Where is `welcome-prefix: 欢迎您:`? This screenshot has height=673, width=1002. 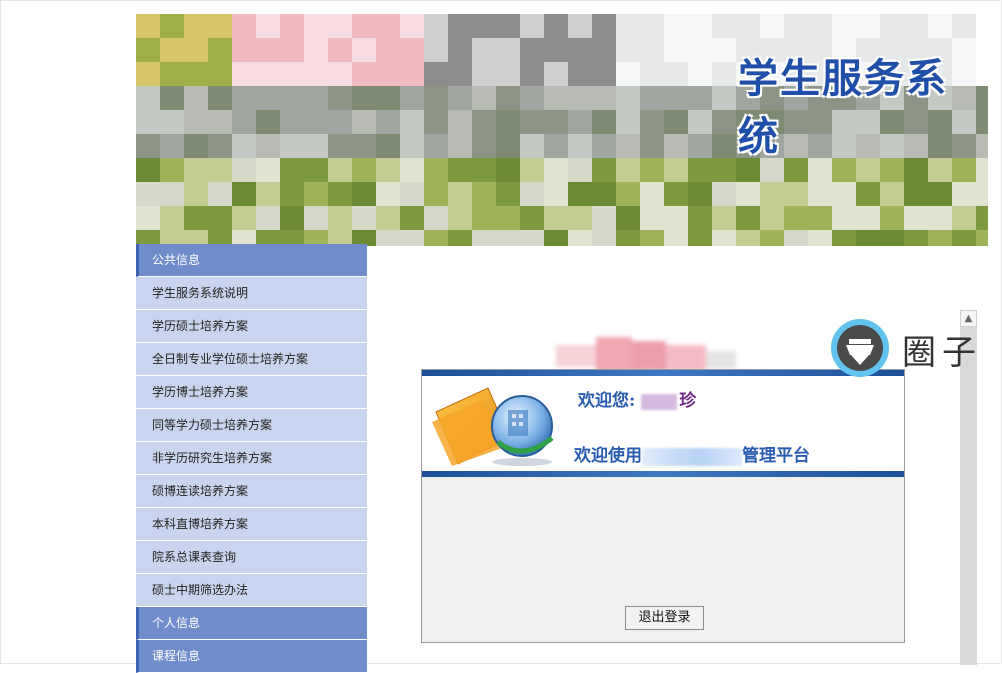
welcome-prefix: 欢迎您: is located at coordinates (607, 401).